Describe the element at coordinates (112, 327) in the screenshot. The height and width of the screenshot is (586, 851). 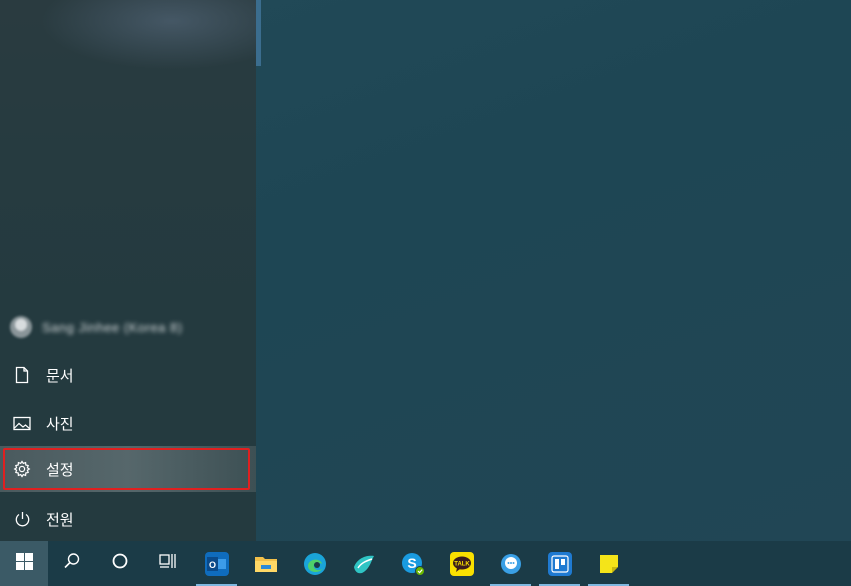
I see `user-name: Sang Jinhee (Korea 8)` at that location.